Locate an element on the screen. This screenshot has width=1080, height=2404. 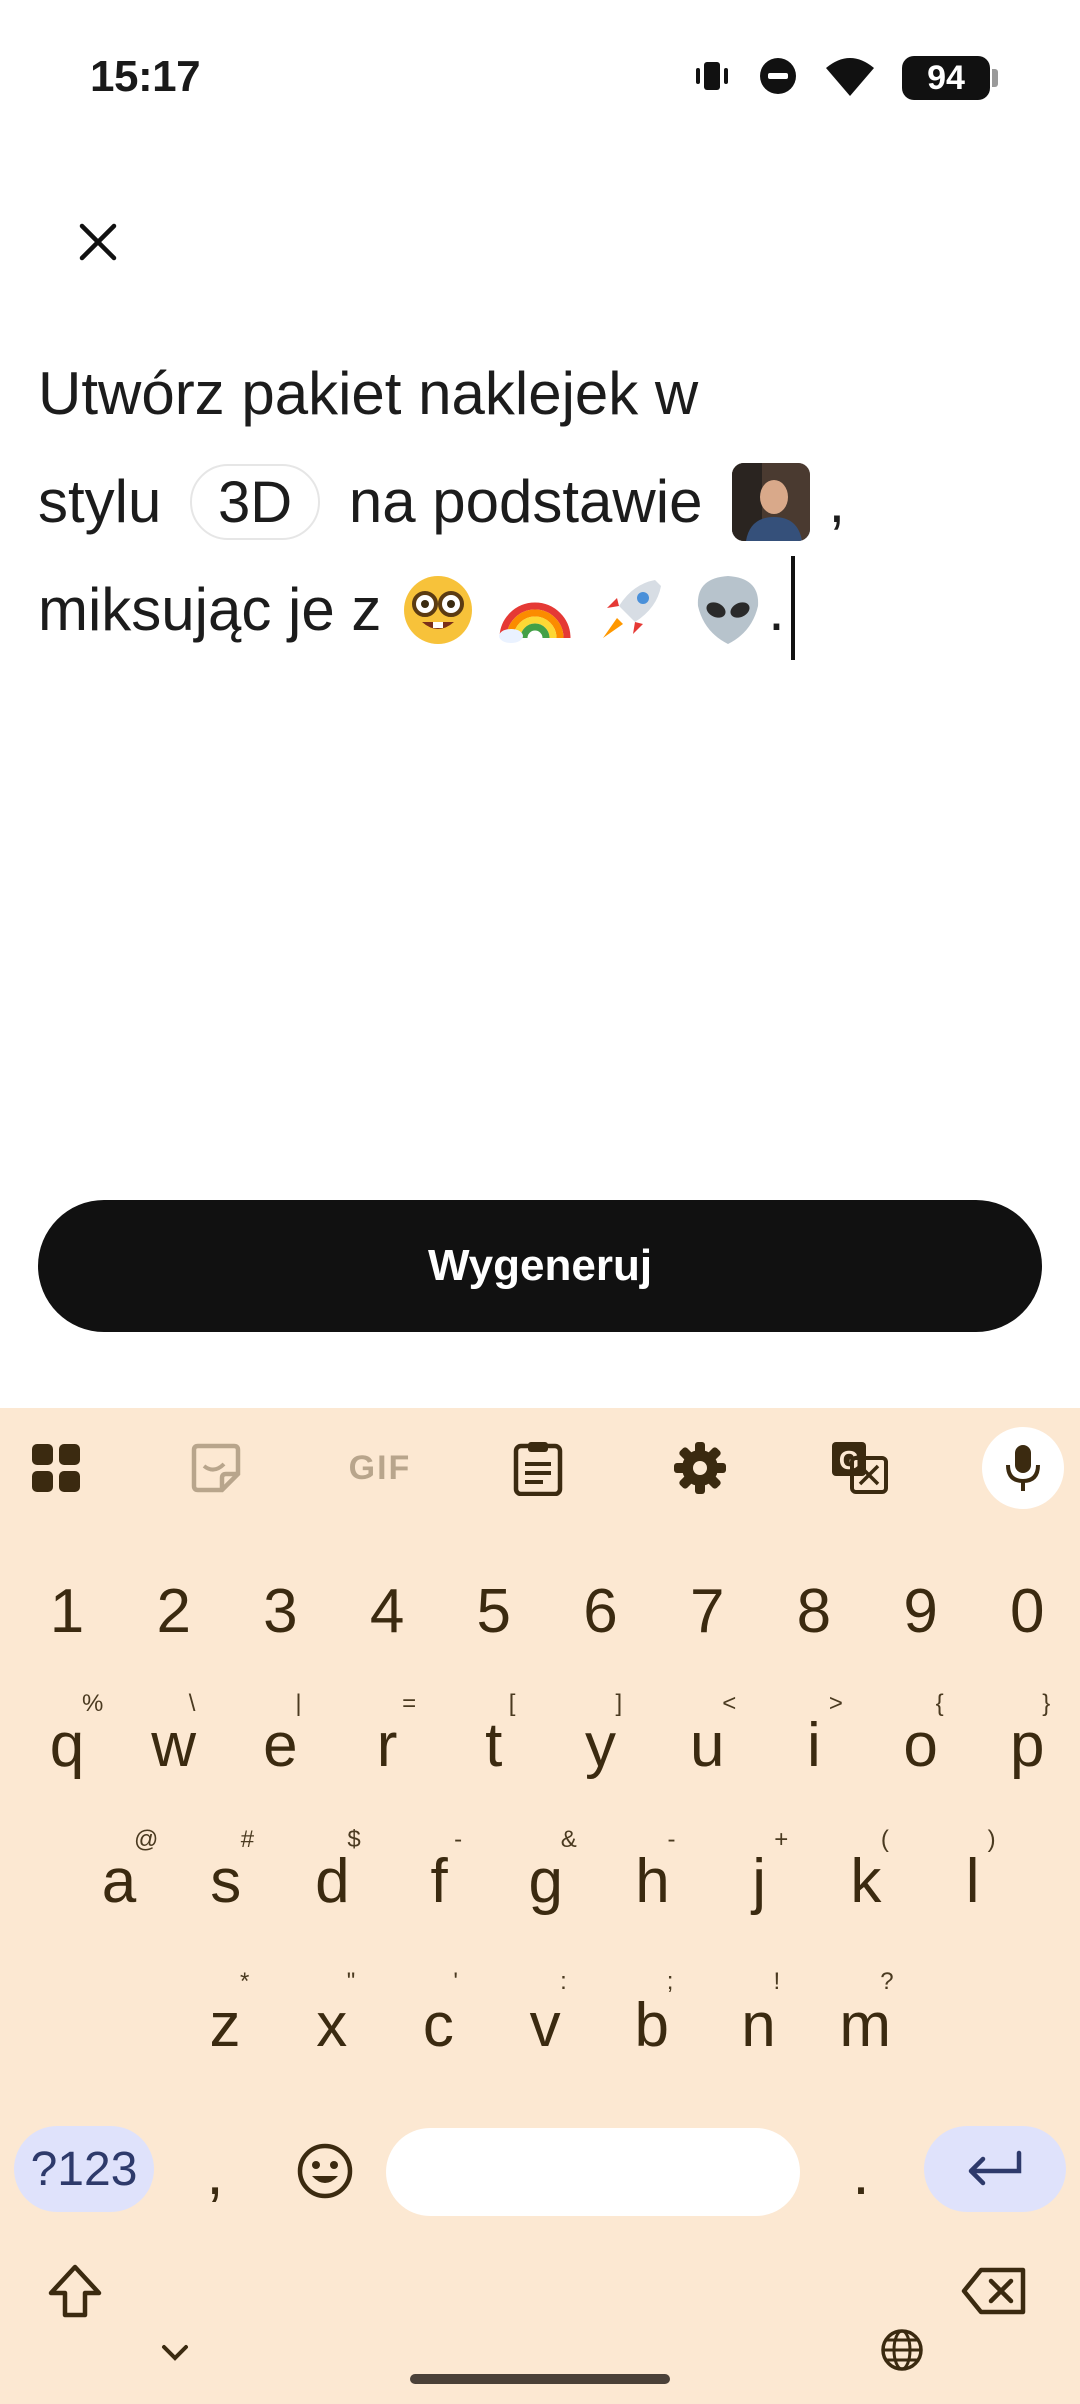
key-z: z is located at coordinates (225, 2025).